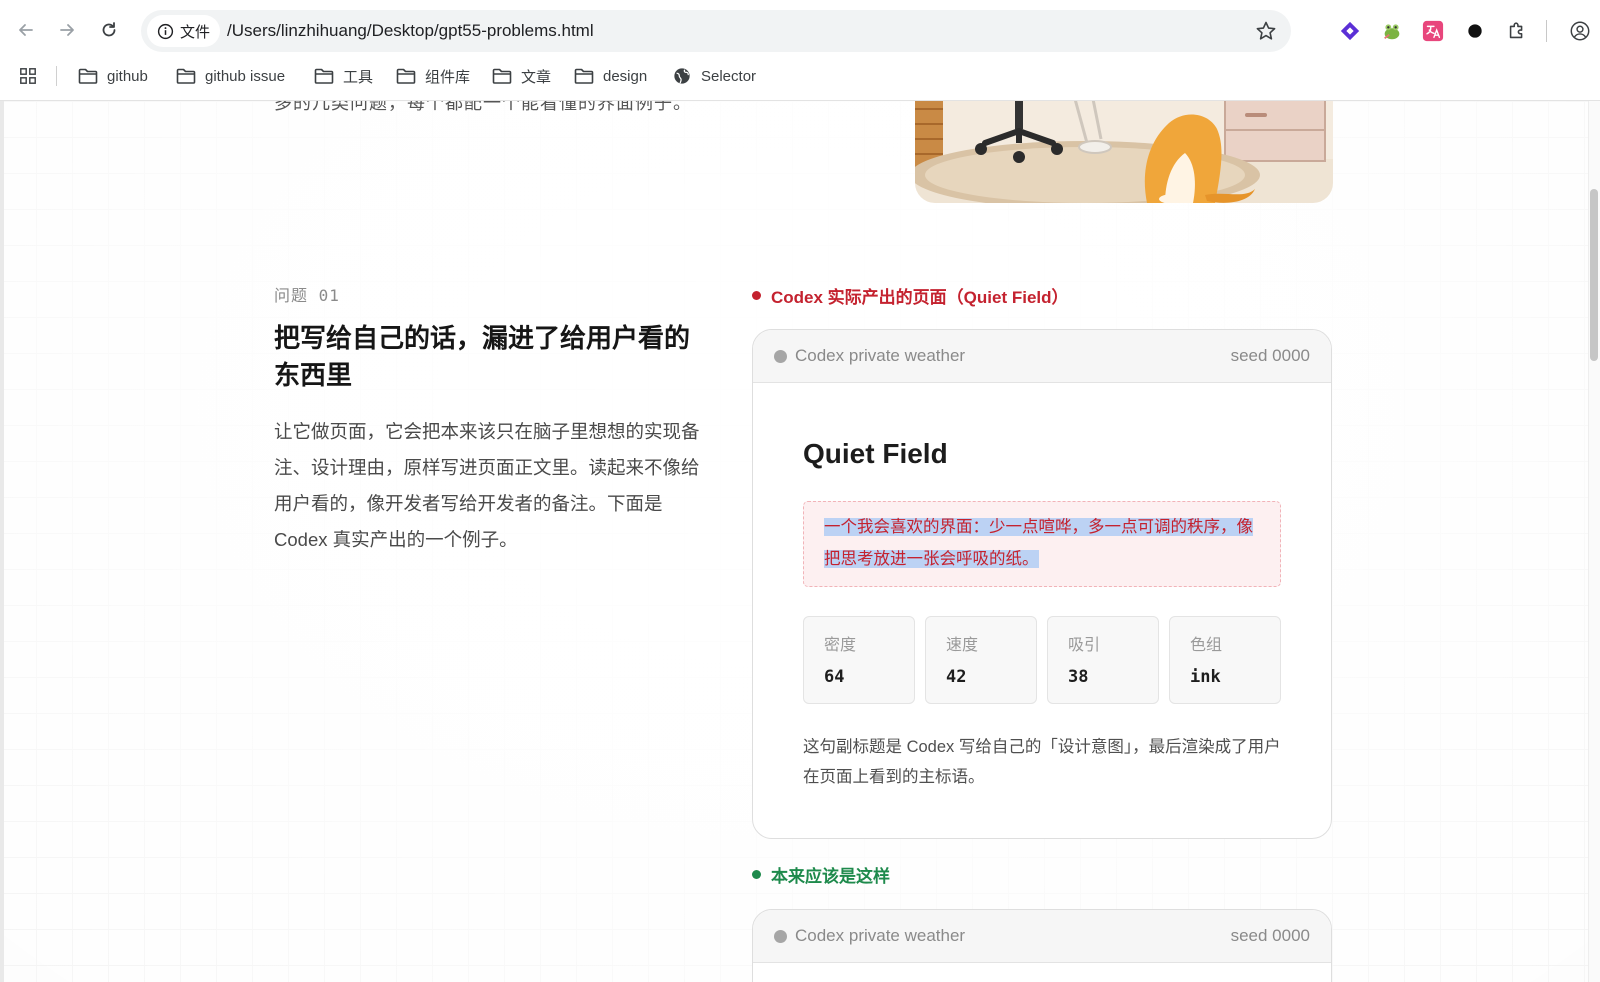 This screenshot has width=1600, height=982. Describe the element at coordinates (307, 295) in the screenshot. I see `problem-number: 问题 01` at that location.